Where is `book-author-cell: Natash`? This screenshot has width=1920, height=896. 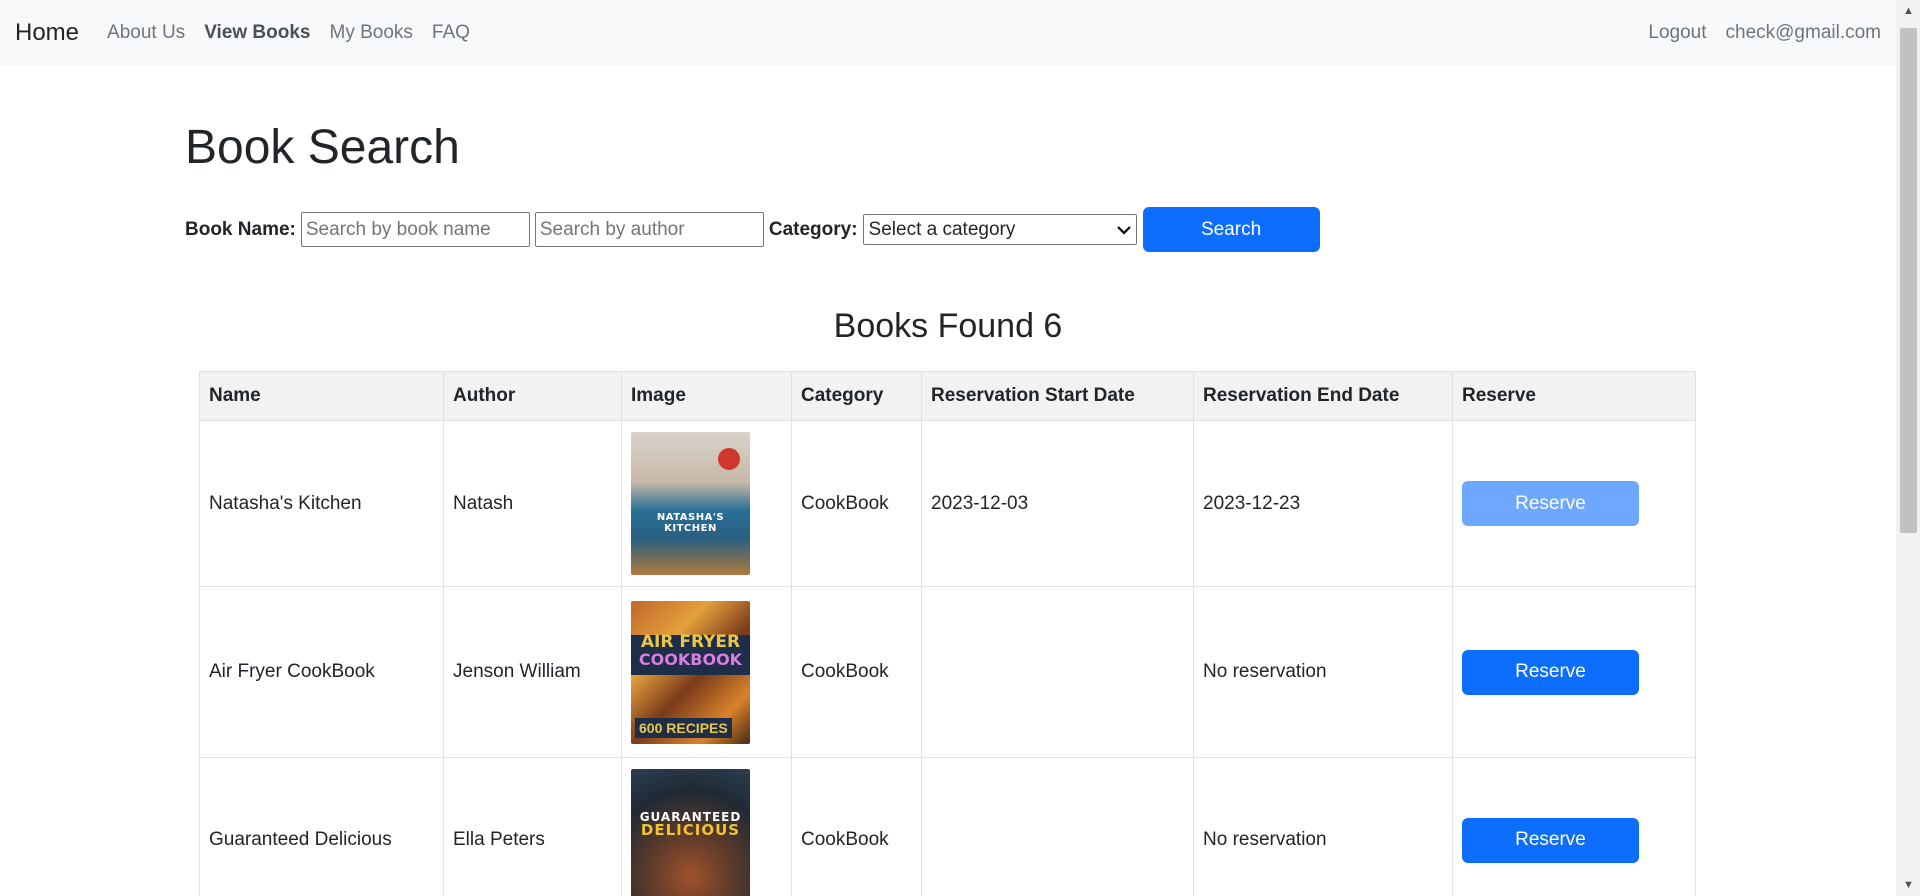
book-author-cell: Natash is located at coordinates (532, 503).